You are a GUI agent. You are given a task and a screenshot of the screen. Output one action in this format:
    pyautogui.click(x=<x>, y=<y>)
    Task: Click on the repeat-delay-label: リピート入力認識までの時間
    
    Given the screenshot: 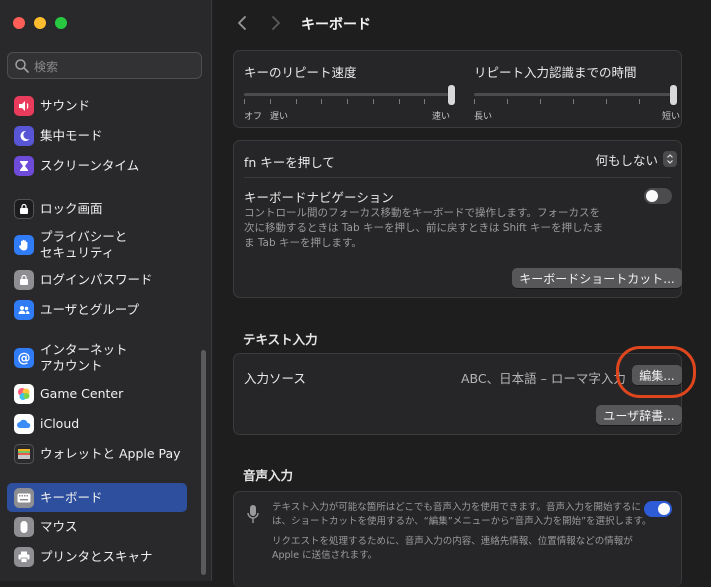 What is the action you would take?
    pyautogui.click(x=555, y=72)
    